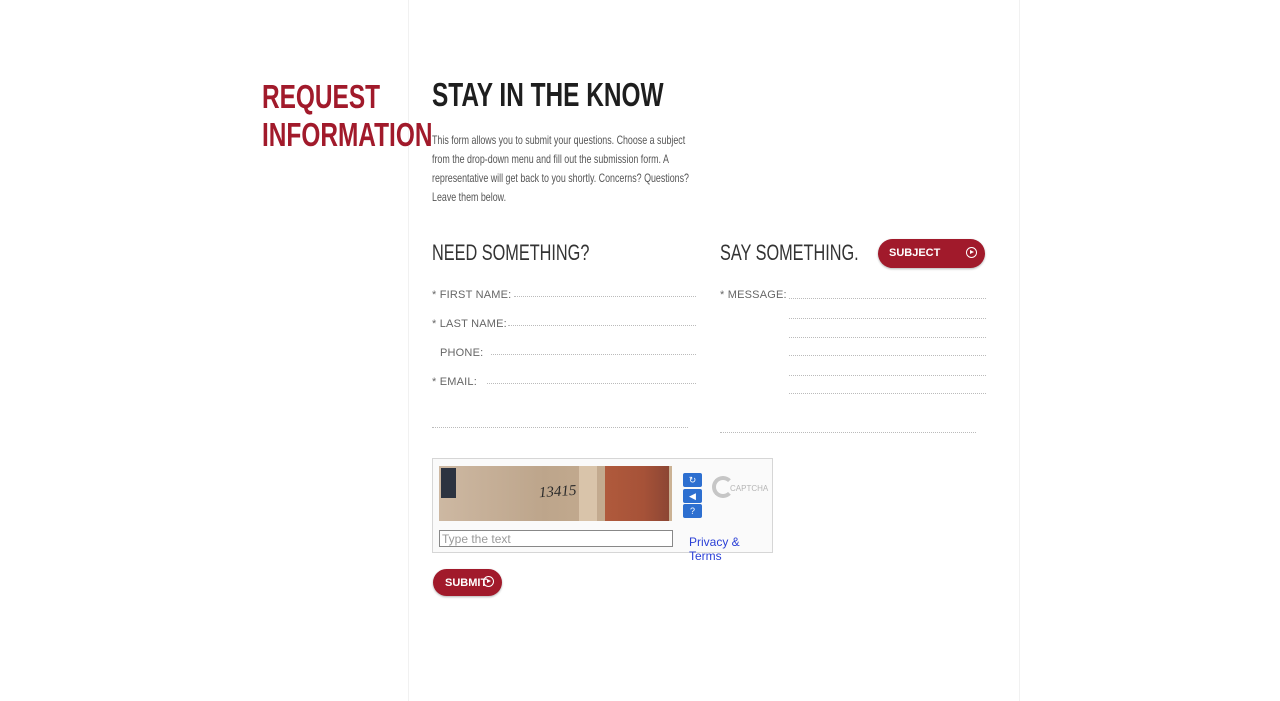 The image size is (1280, 701). Describe the element at coordinates (915, 253) in the screenshot. I see `subject-label: SUBJECT` at that location.